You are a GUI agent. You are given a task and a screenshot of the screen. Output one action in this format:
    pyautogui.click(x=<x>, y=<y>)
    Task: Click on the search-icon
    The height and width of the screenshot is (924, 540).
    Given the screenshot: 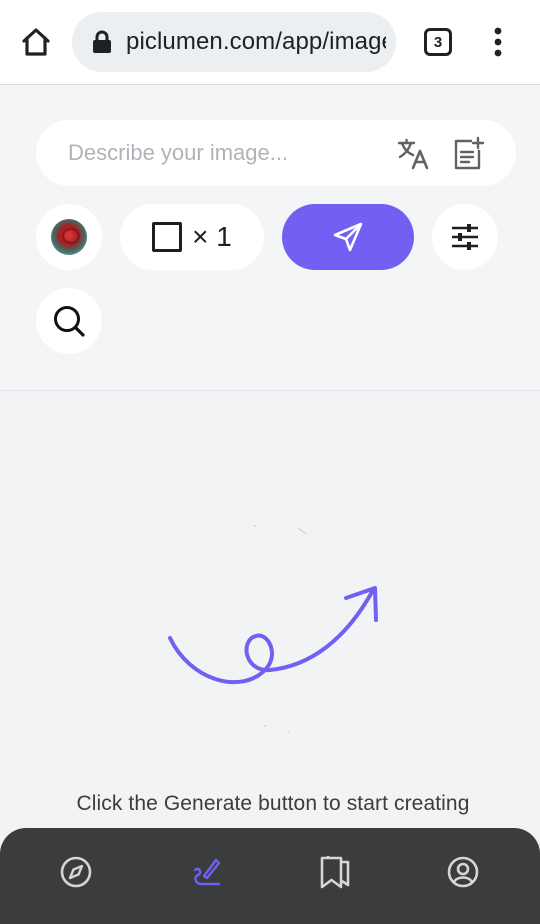 What is the action you would take?
    pyautogui.click(x=69, y=321)
    